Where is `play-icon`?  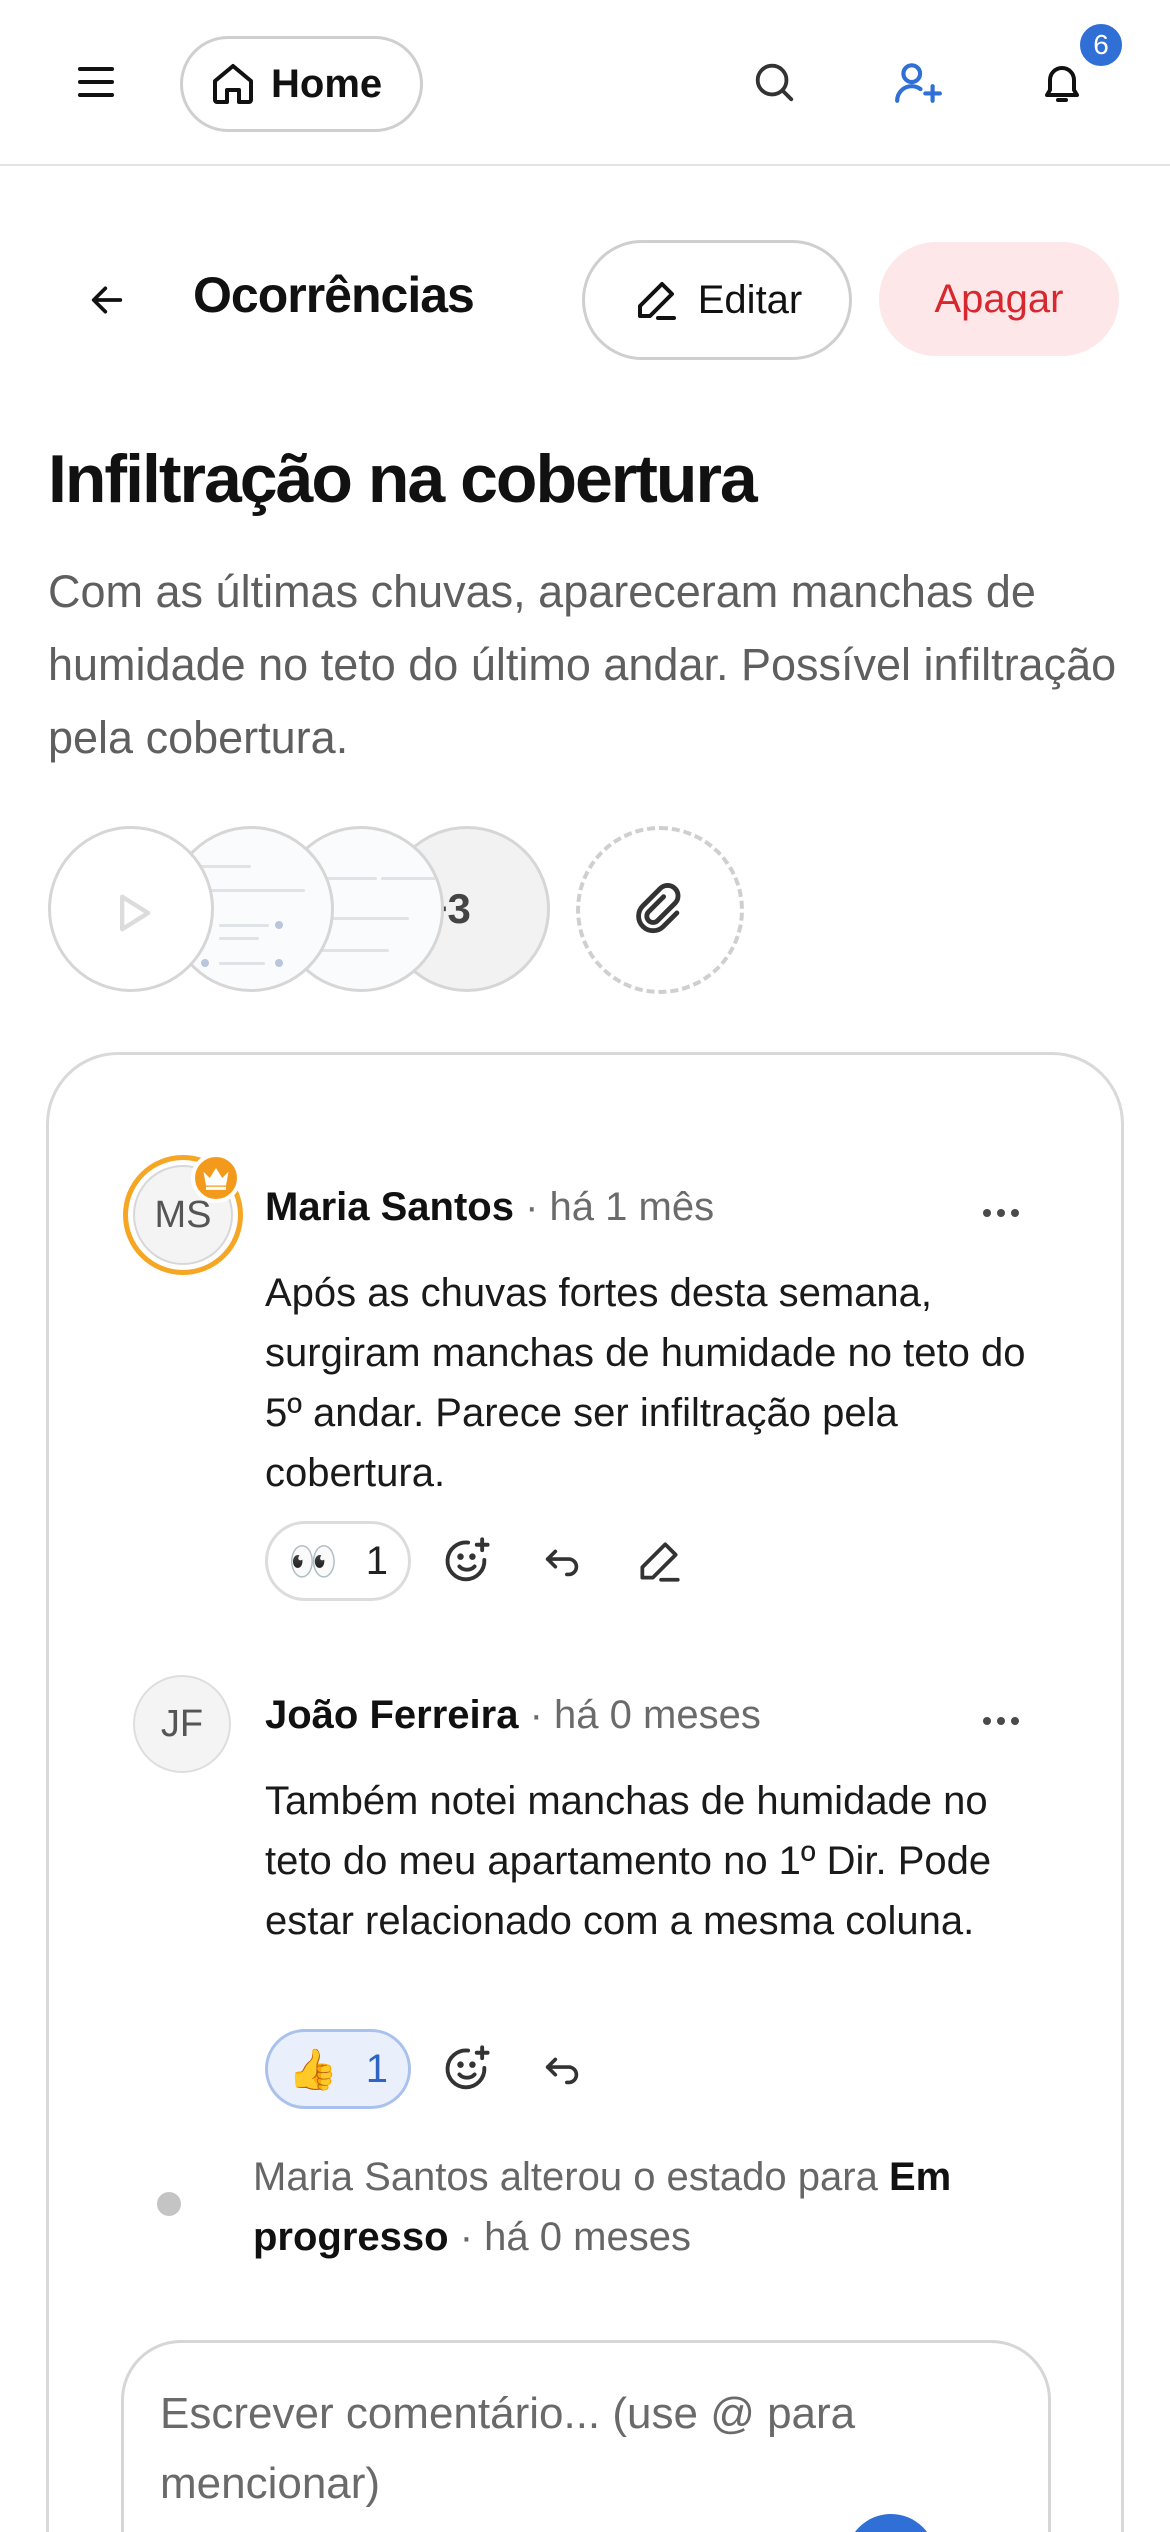
play-icon is located at coordinates (135, 913).